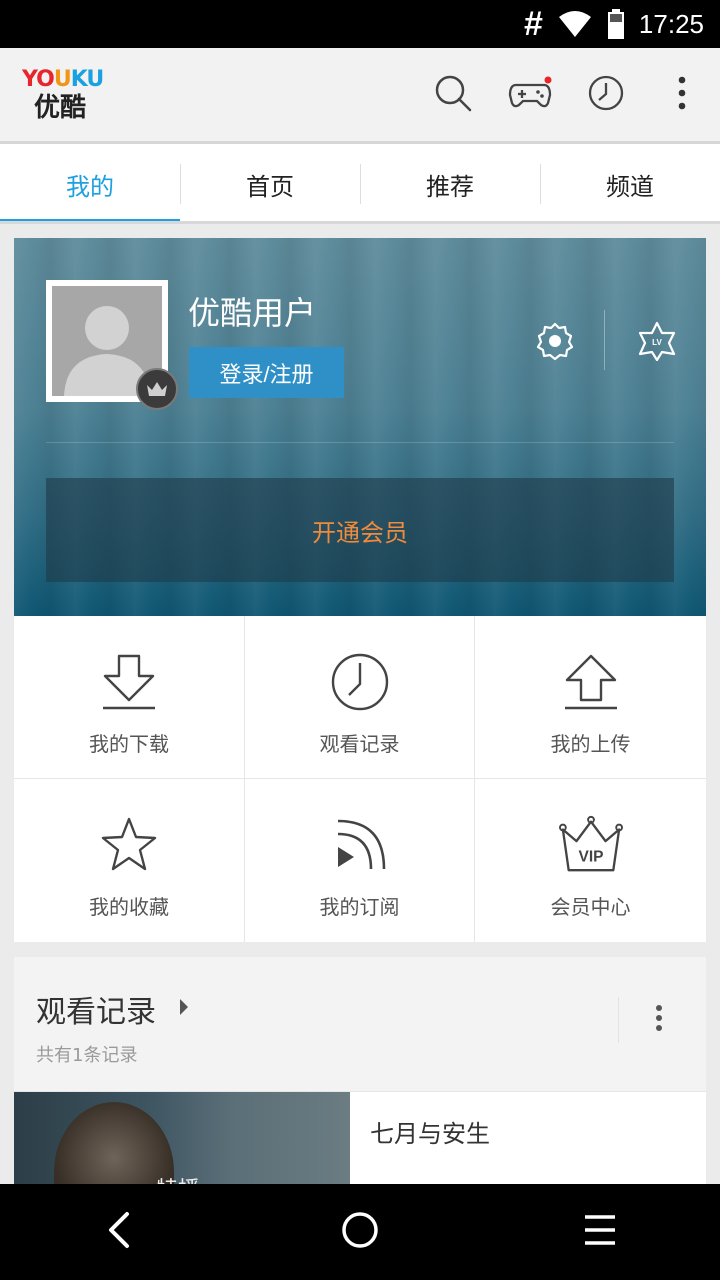 This screenshot has height=1280, width=720. Describe the element at coordinates (590, 744) in the screenshot. I see `grid-item-label: 我的上传` at that location.